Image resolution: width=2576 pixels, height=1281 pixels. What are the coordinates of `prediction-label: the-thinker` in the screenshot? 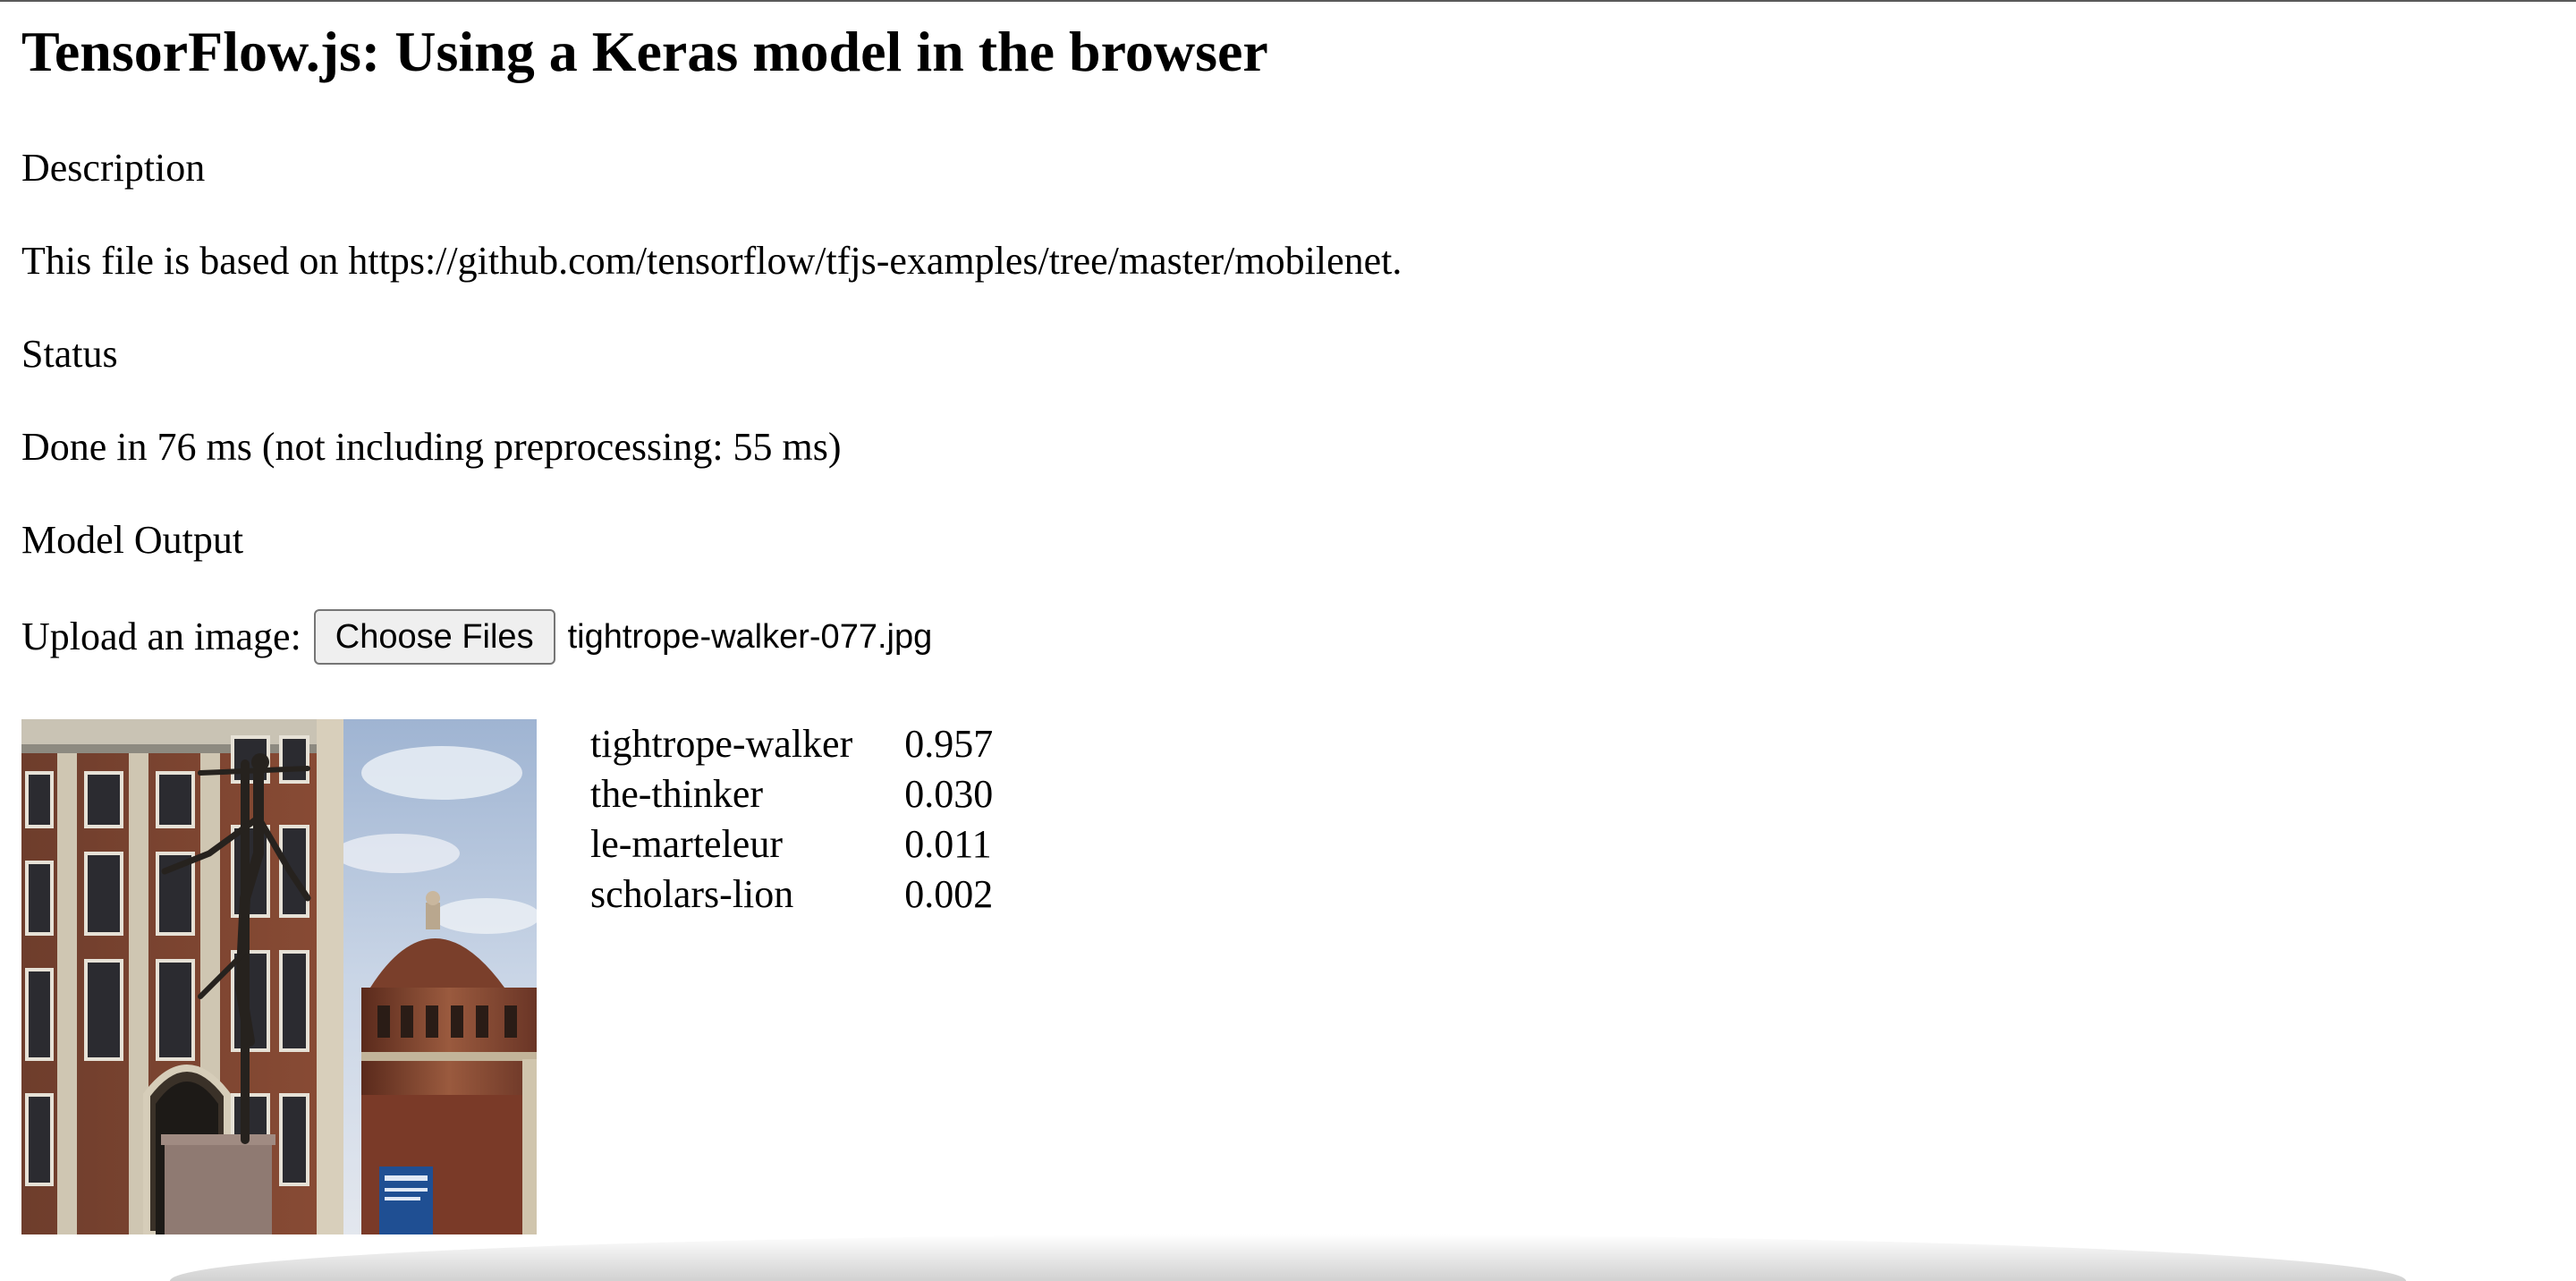 It's located at (677, 794).